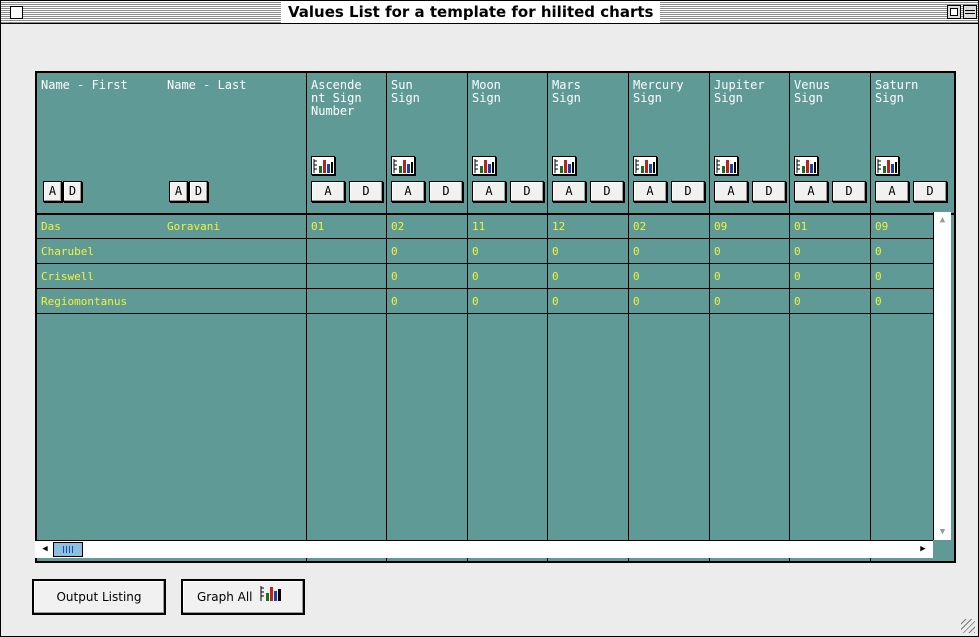 The height and width of the screenshot is (637, 979). I want to click on scroll-left-arrow-icon: ◀, so click(45, 549).